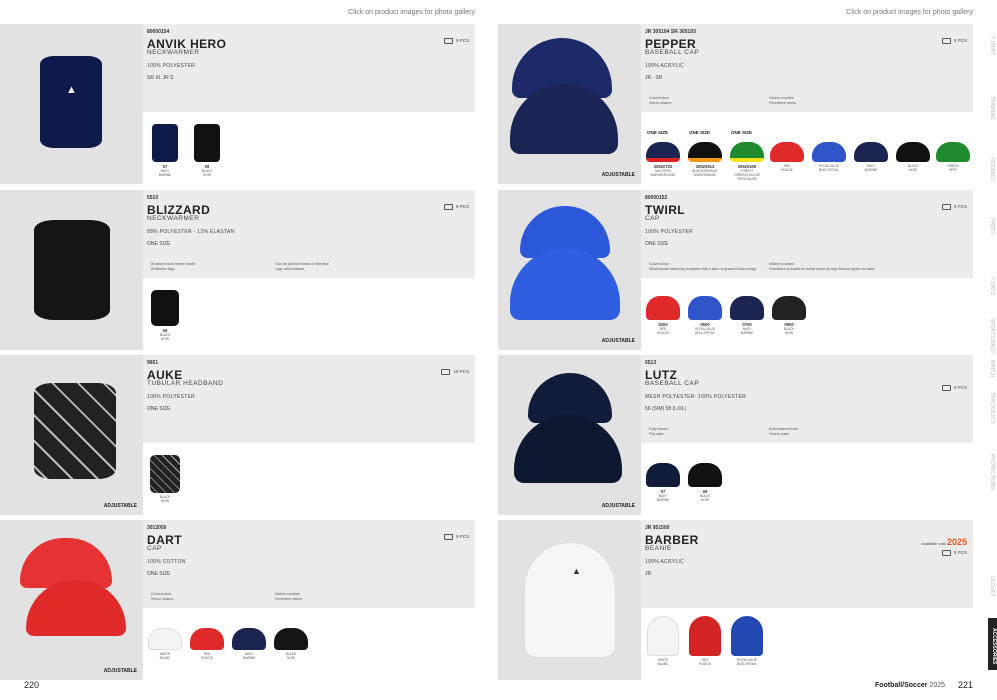 The width and height of the screenshot is (997, 700). What do you see at coordinates (672, 383) in the screenshot?
I see `product-type: BASEBALL CAP` at bounding box center [672, 383].